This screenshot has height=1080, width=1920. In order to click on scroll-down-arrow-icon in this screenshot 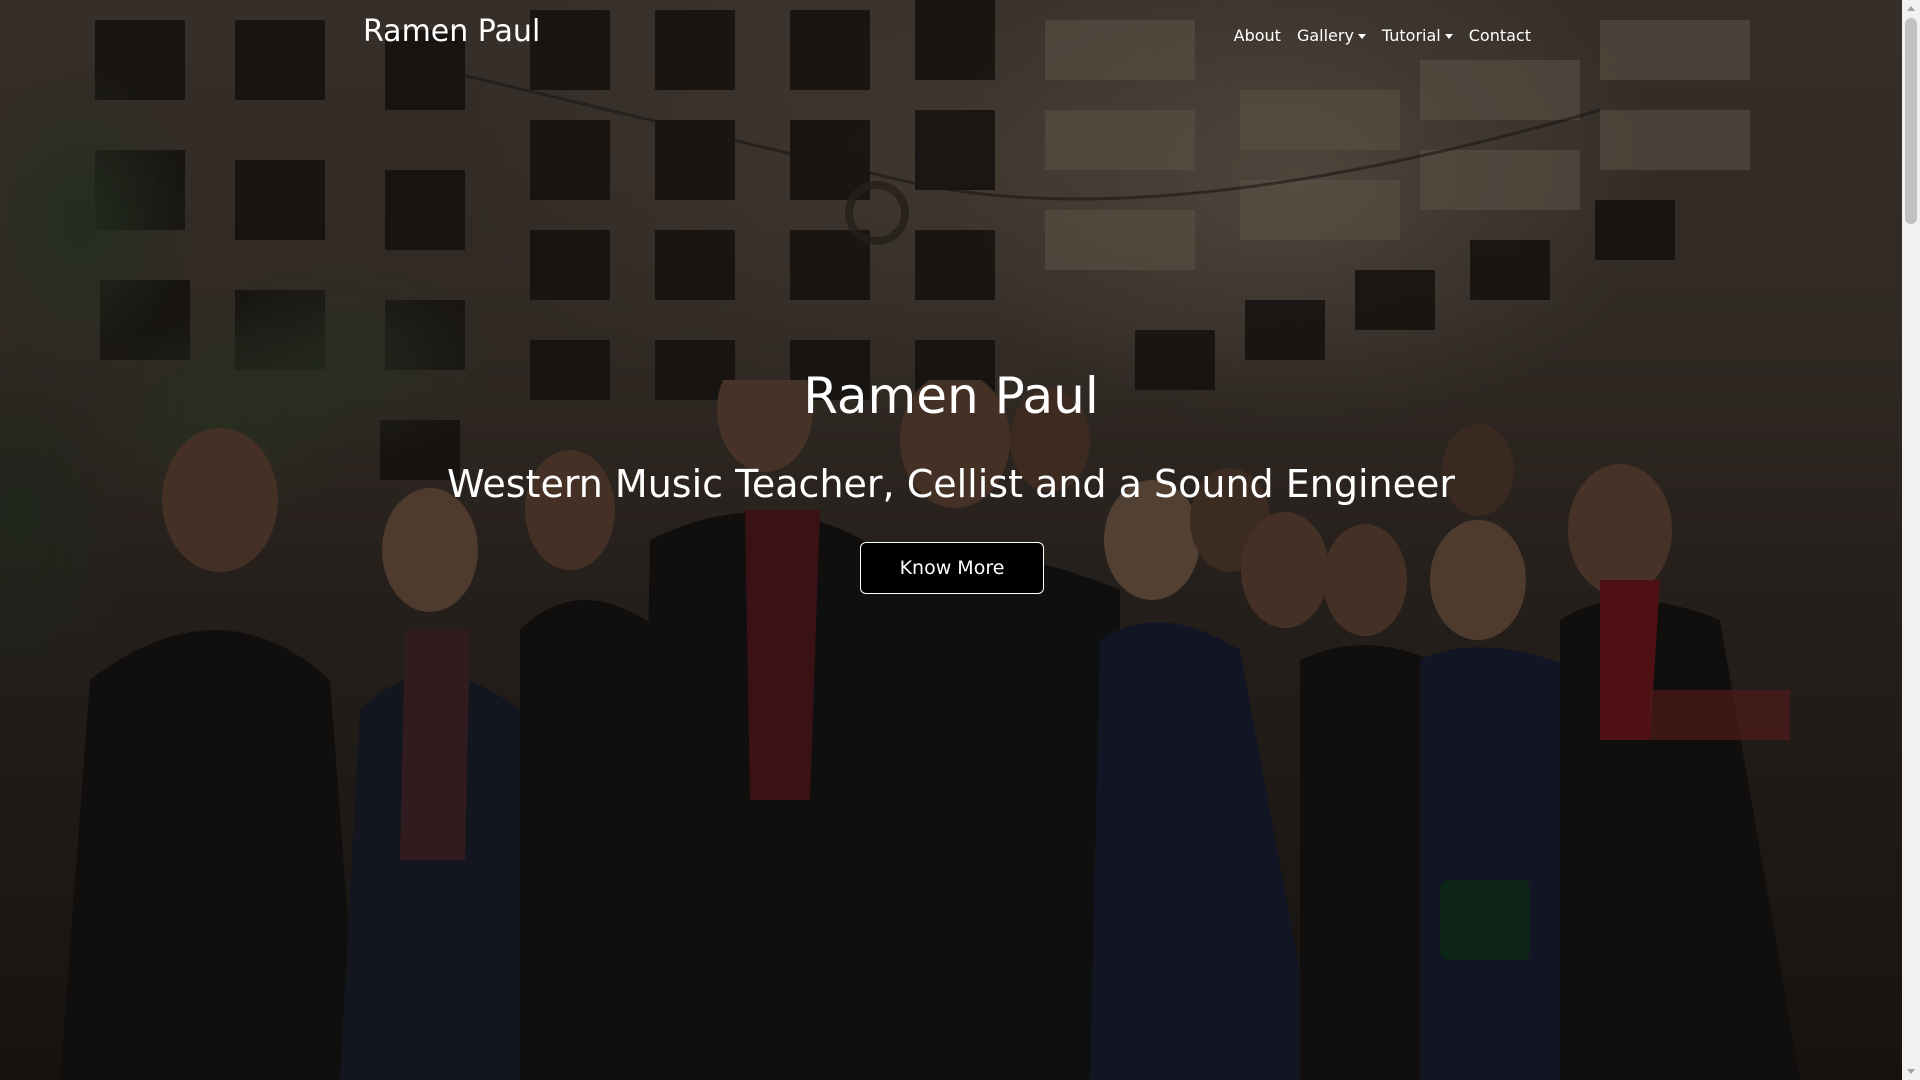, I will do `click(1911, 1071)`.